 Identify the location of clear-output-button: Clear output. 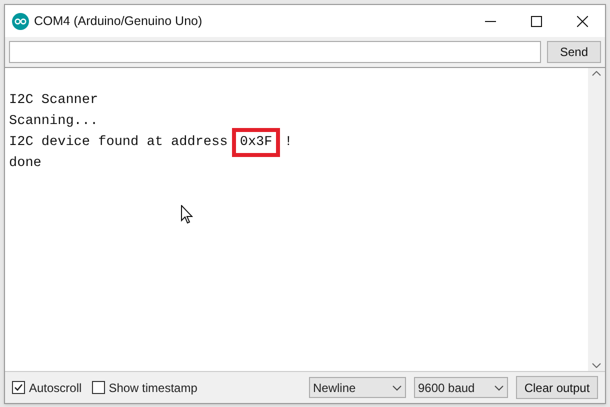
(557, 387).